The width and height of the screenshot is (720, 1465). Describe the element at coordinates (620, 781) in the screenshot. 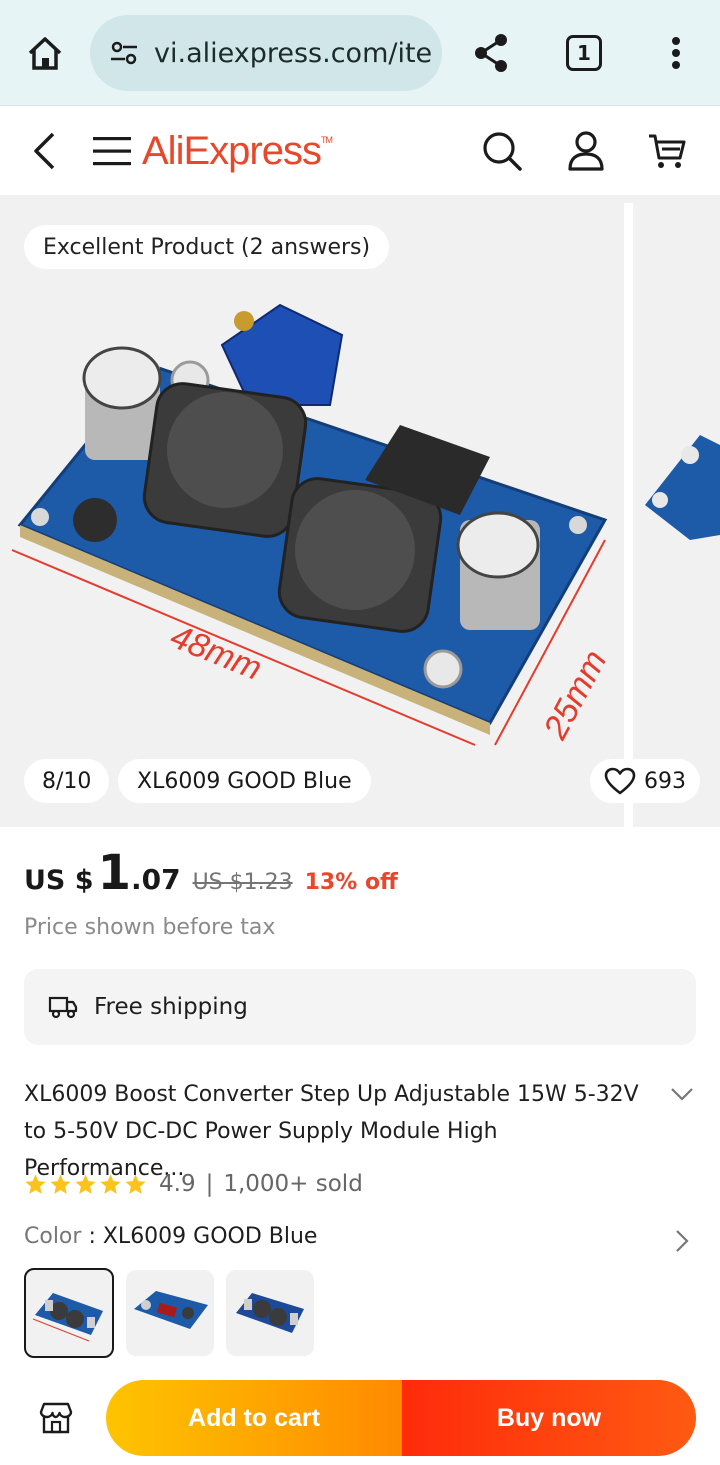

I see `heart-icon` at that location.